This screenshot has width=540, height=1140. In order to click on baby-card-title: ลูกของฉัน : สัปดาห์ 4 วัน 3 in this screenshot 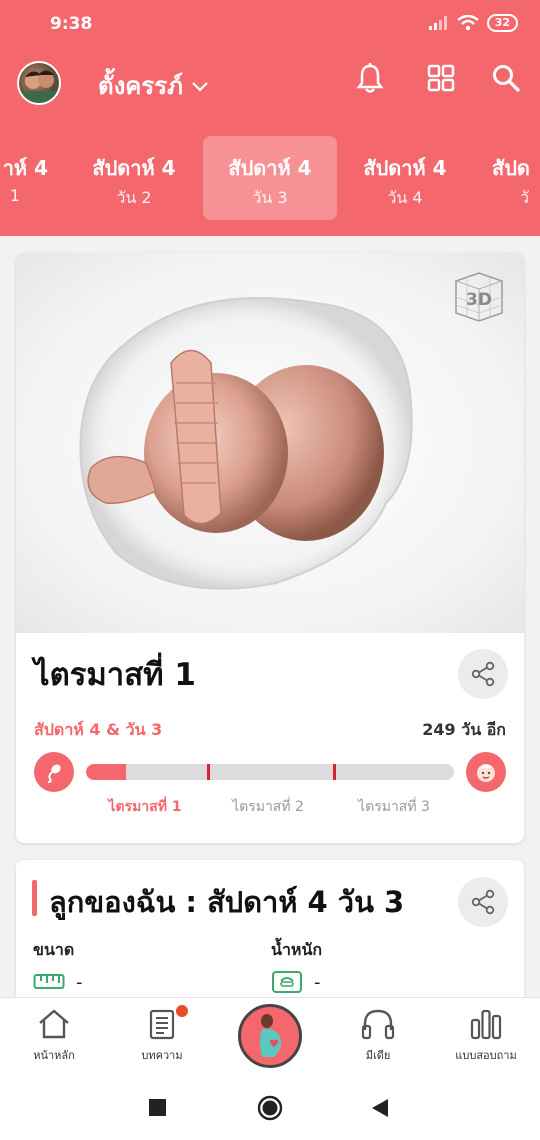, I will do `click(227, 902)`.